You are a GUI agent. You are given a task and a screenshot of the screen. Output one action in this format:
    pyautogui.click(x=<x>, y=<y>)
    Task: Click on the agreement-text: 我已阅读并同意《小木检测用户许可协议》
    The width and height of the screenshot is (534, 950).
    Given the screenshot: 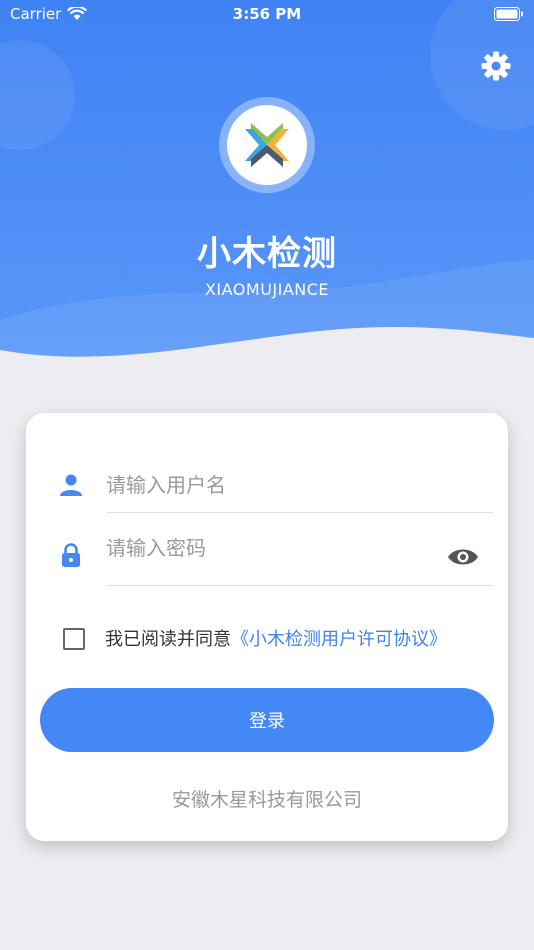 What is the action you would take?
    pyautogui.click(x=276, y=638)
    